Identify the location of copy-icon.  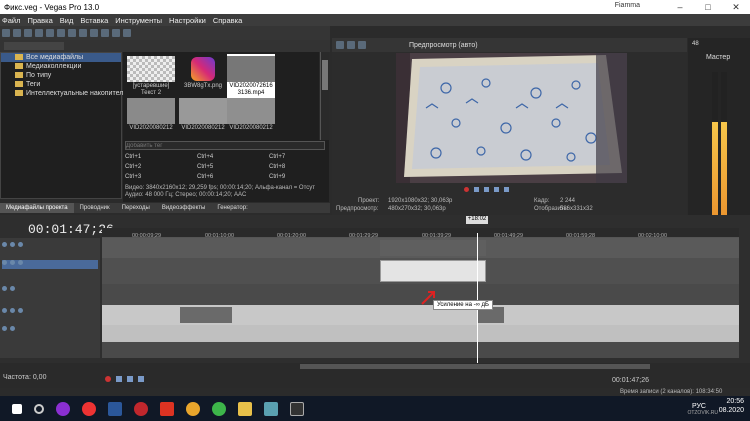
(72, 33).